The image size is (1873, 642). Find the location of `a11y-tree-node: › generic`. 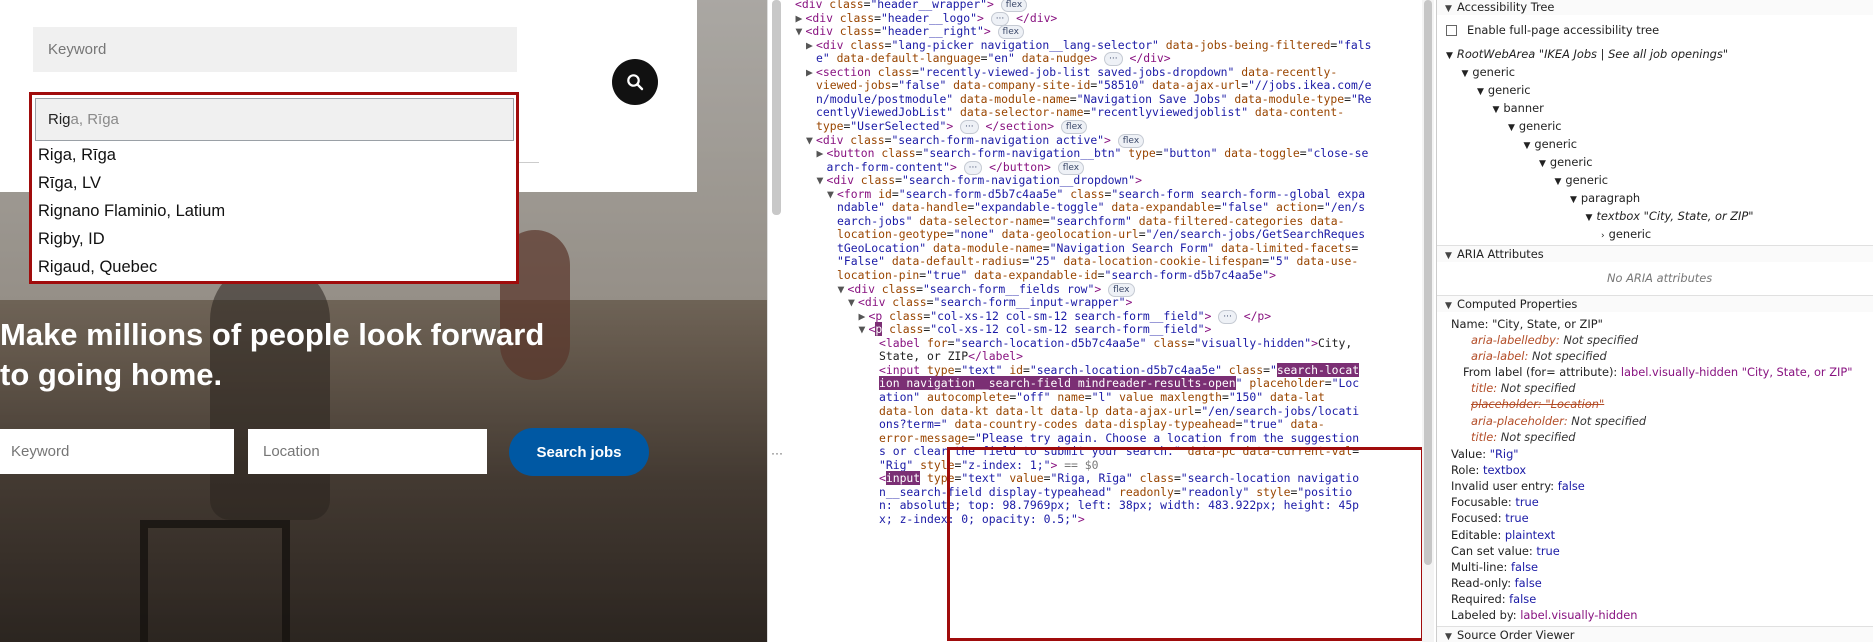

a11y-tree-node: › generic is located at coordinates (1626, 235).